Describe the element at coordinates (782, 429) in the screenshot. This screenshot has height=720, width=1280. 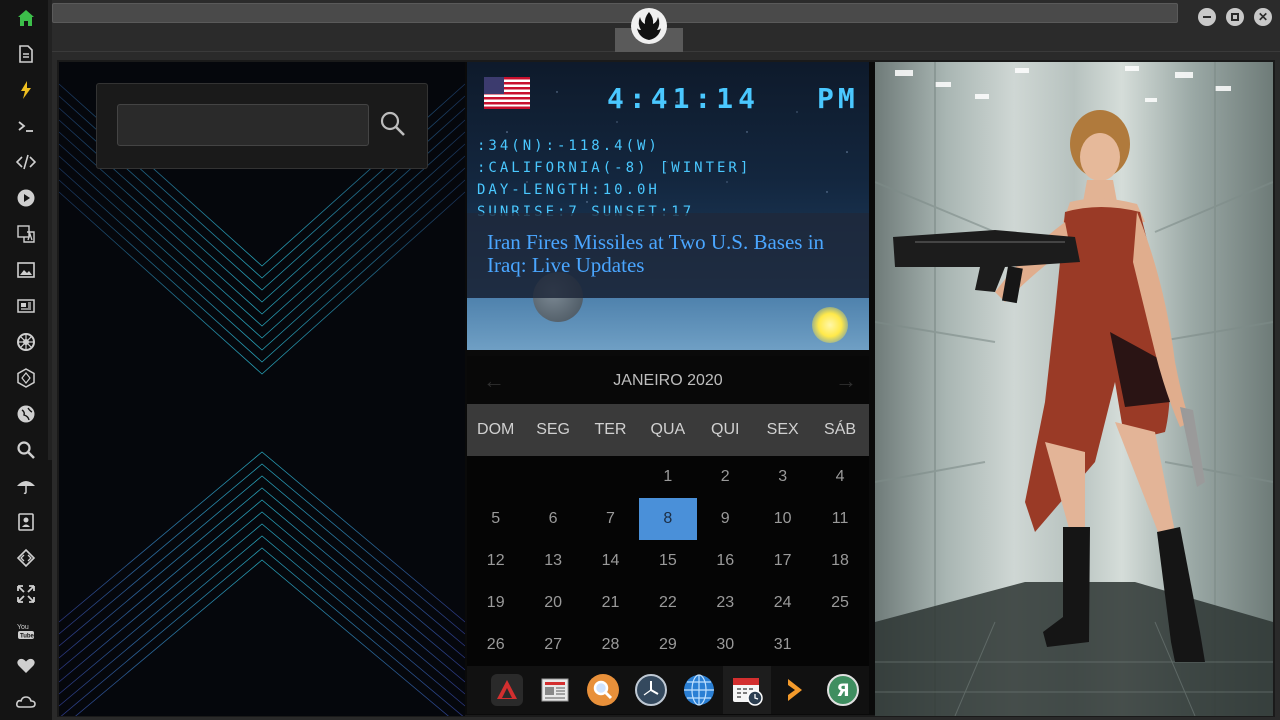
I see `weekday-label: SEX` at that location.